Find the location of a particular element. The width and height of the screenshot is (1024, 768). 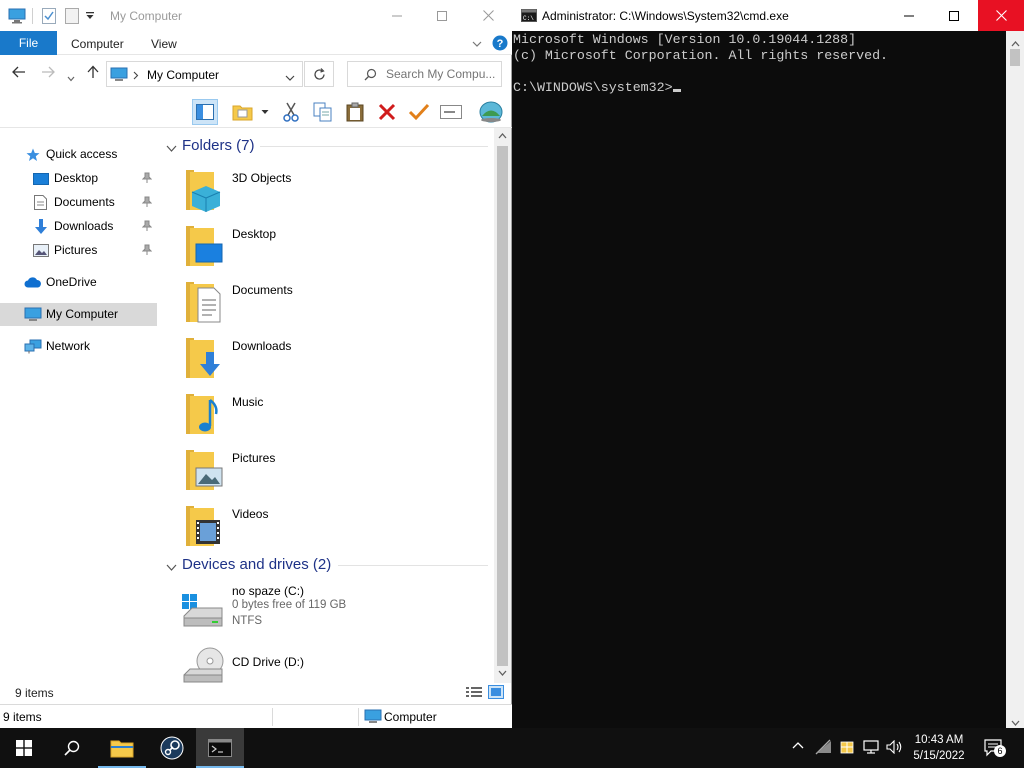

tab-view: View is located at coordinates (164, 44).